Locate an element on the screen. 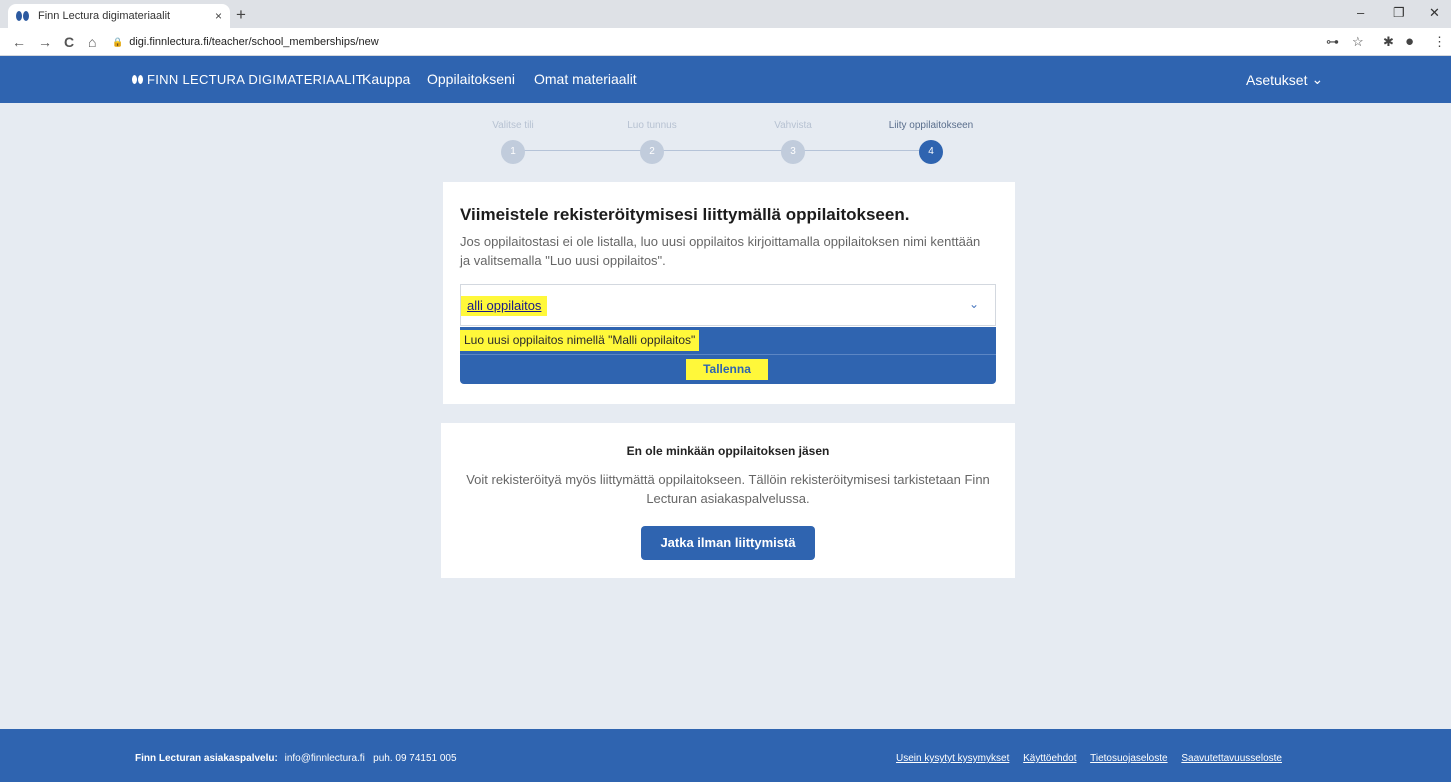  step-number: 1 is located at coordinates (513, 152).